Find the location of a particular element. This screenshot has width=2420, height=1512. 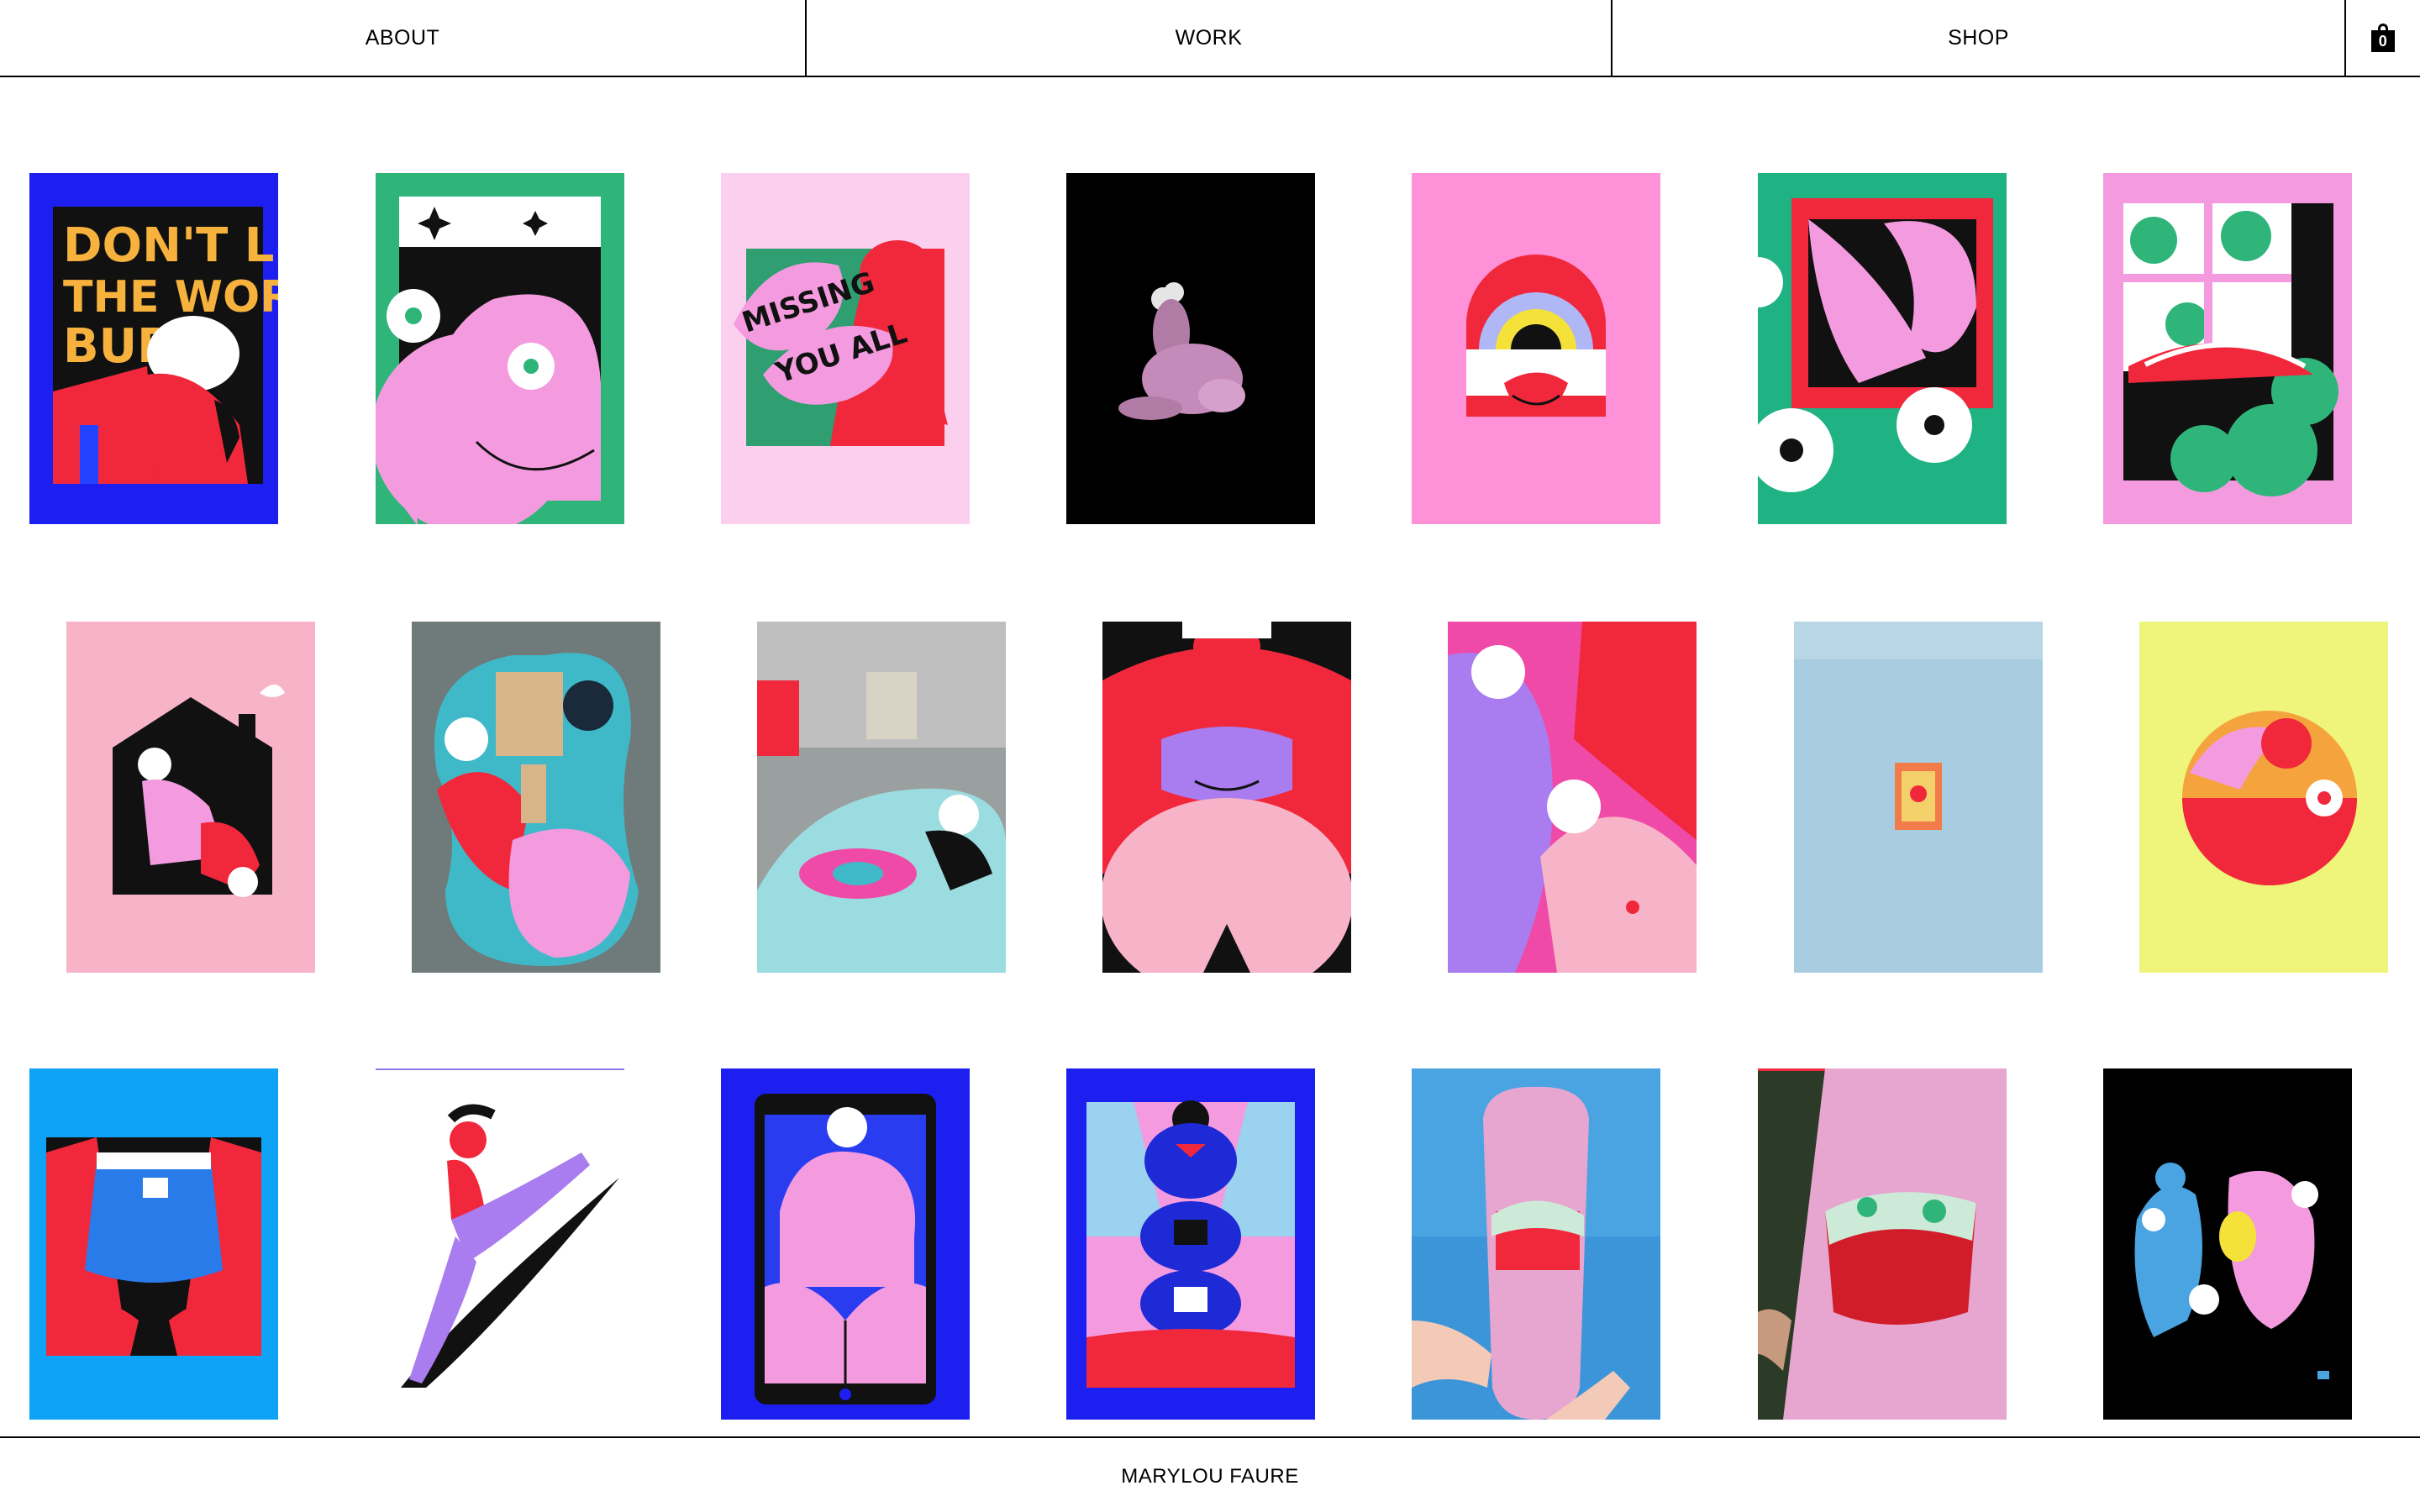

artwork-tile-small-print-on-blue is located at coordinates (1919, 797).